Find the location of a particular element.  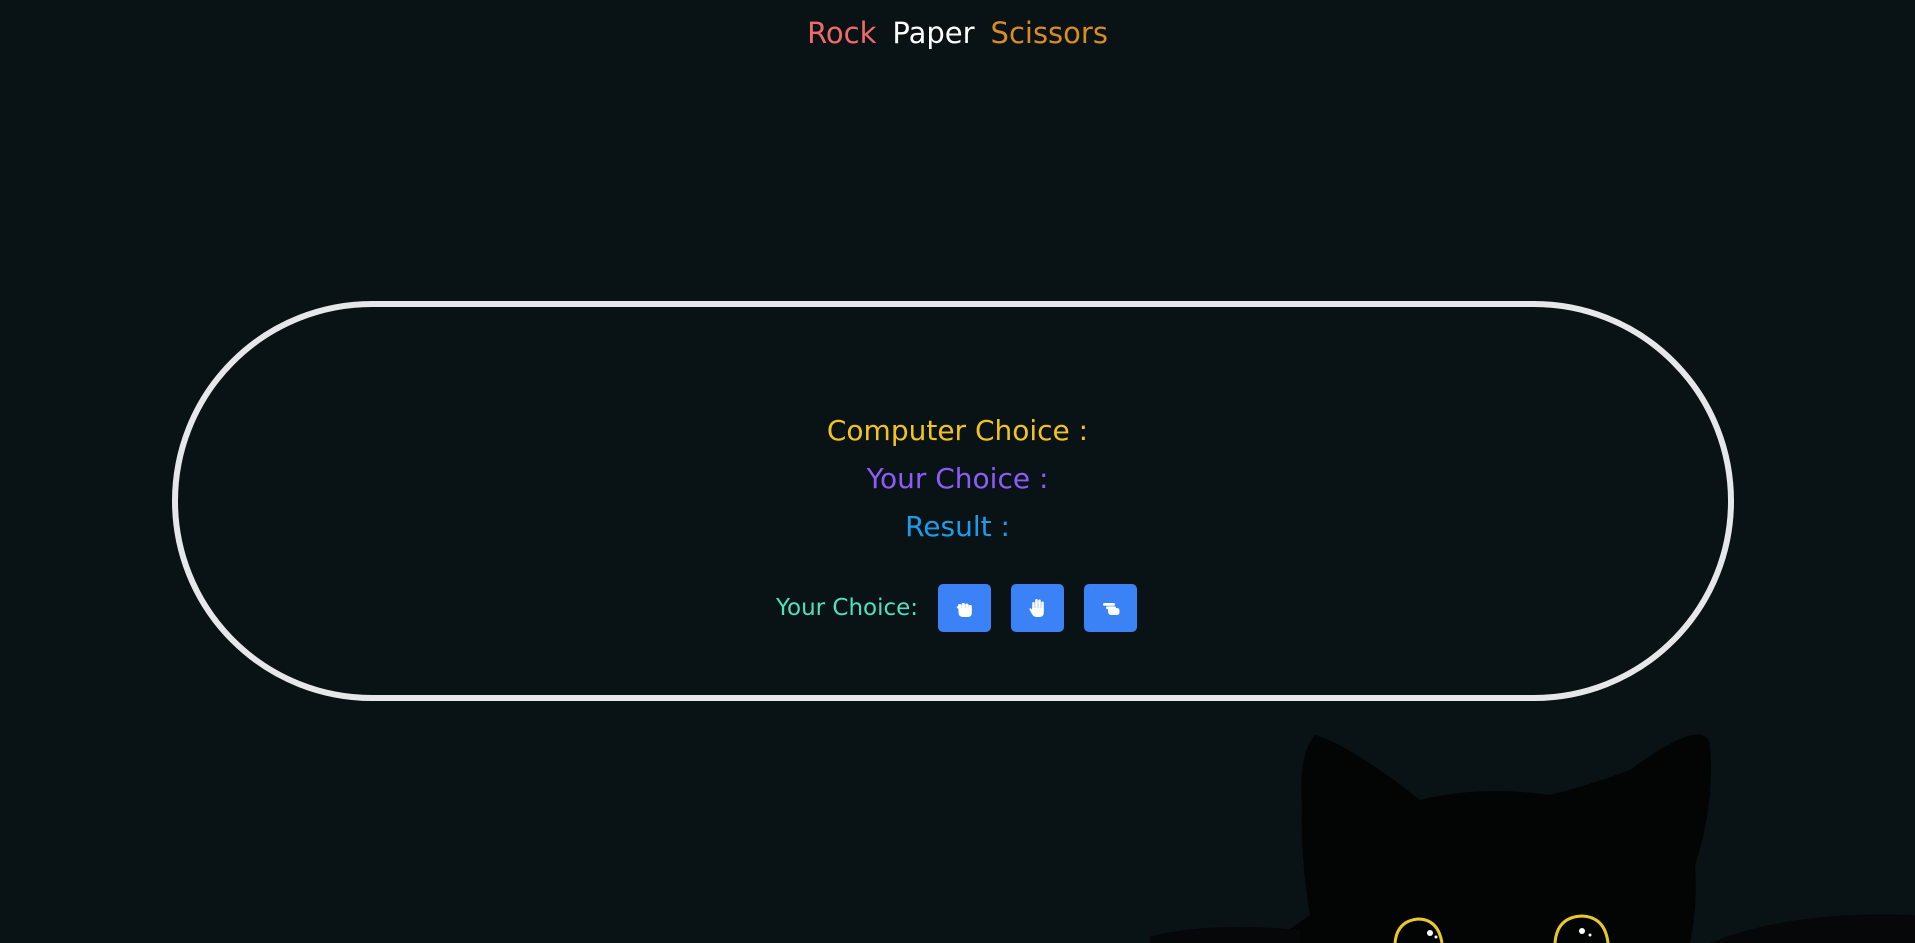

result-text: Result : is located at coordinates (957, 526).